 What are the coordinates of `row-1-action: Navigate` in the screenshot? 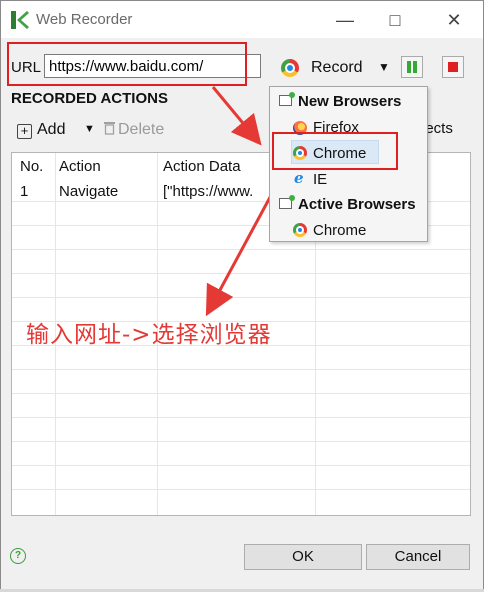 It's located at (88, 191).